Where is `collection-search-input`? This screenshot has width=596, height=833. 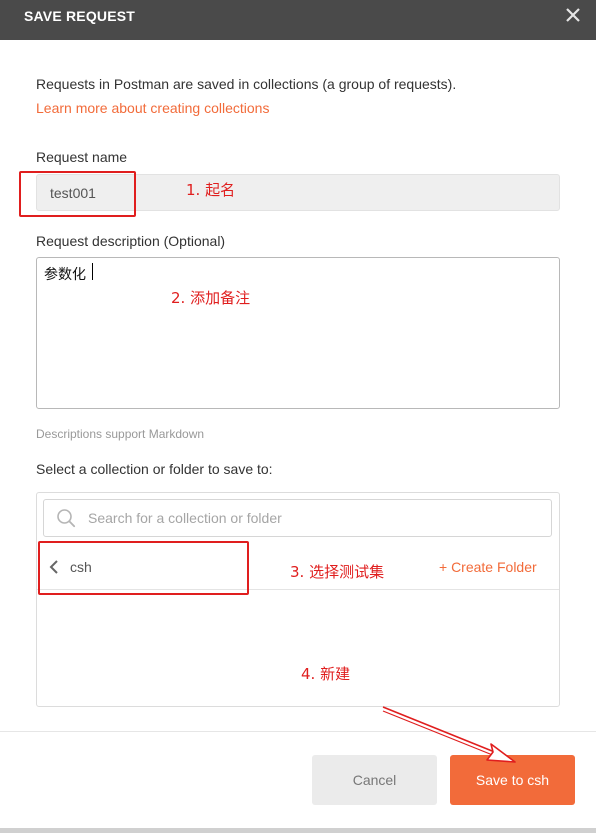 collection-search-input is located at coordinates (315, 518).